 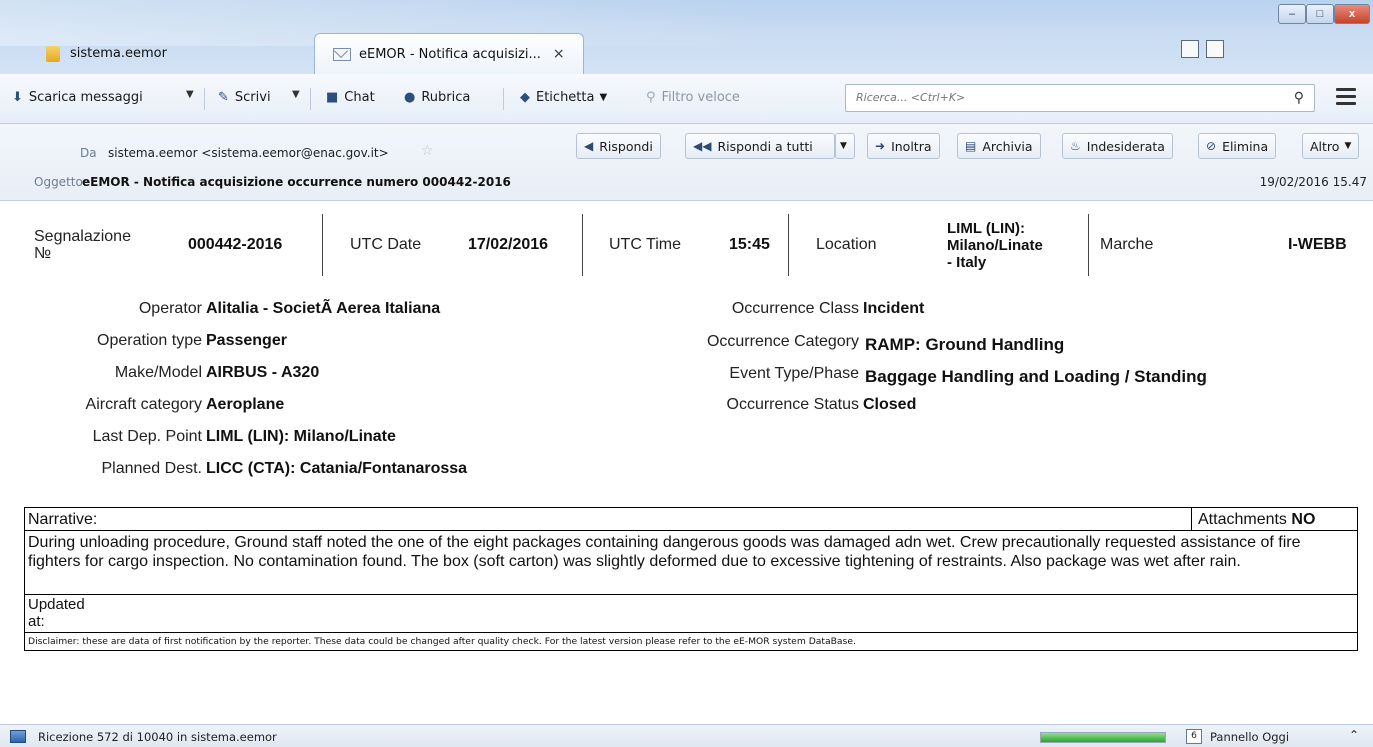 What do you see at coordinates (342, 54) in the screenshot?
I see `mail-icon` at bounding box center [342, 54].